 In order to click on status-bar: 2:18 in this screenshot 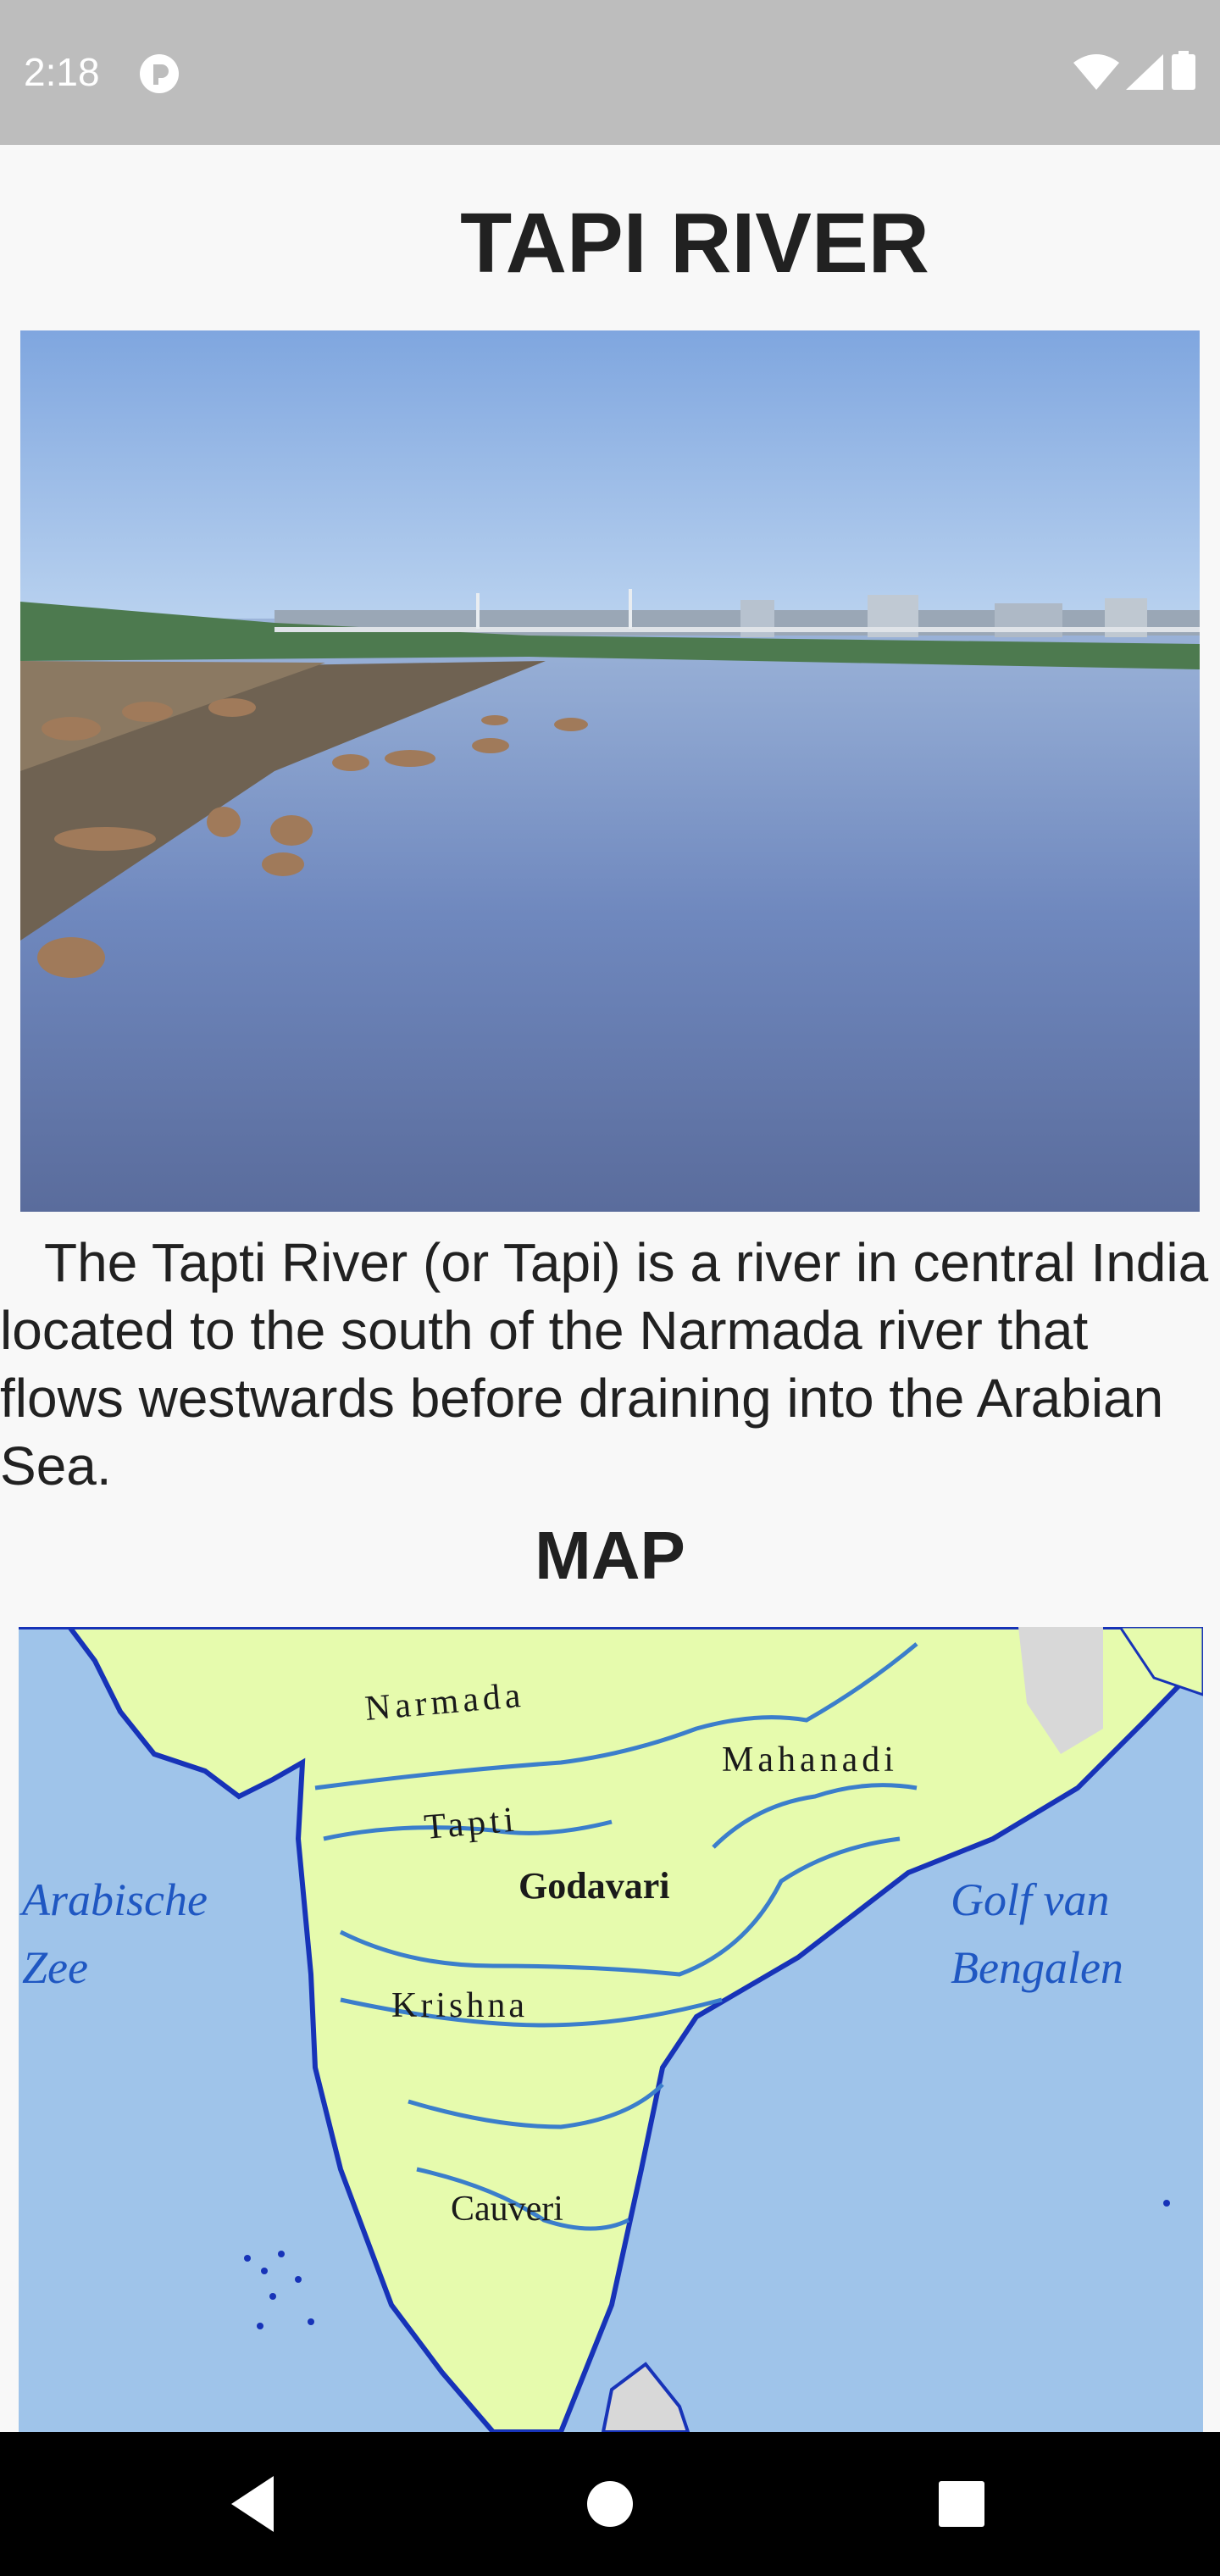, I will do `click(610, 72)`.